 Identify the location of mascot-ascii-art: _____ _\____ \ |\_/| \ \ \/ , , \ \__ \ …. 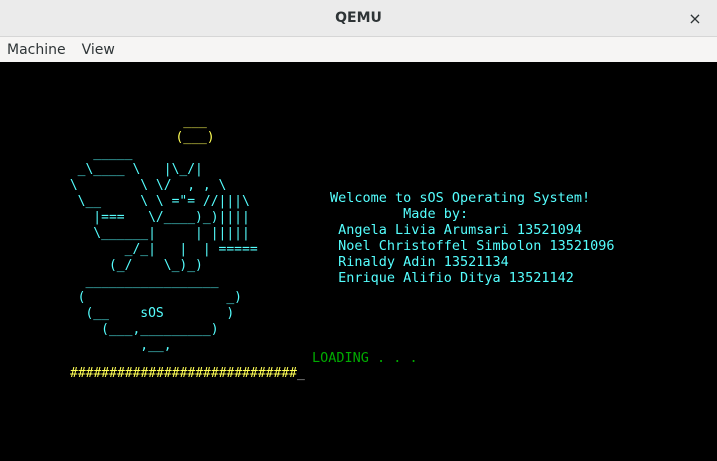
(163, 249).